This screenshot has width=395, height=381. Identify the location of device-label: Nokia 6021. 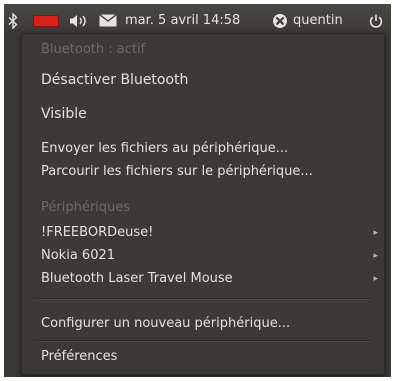
(78, 255).